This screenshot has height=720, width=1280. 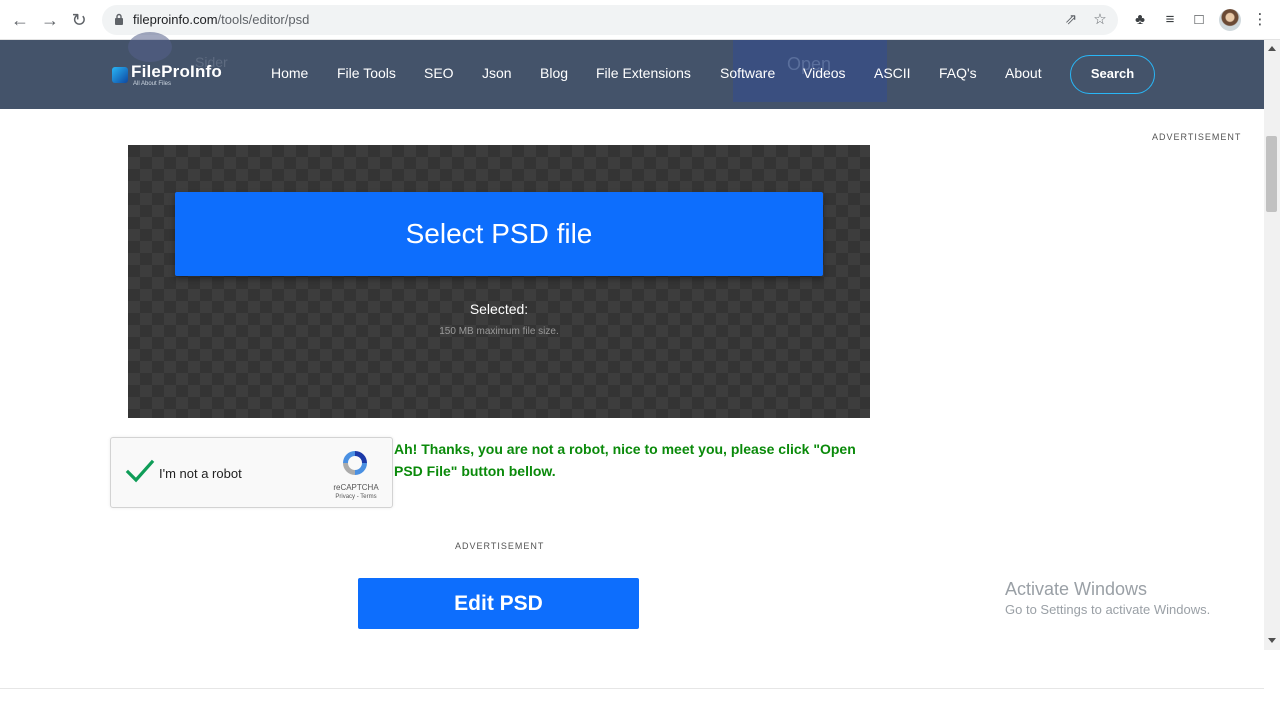 What do you see at coordinates (356, 497) in the screenshot?
I see `recaptcha-privacy-terms: Privacy - Terms` at bounding box center [356, 497].